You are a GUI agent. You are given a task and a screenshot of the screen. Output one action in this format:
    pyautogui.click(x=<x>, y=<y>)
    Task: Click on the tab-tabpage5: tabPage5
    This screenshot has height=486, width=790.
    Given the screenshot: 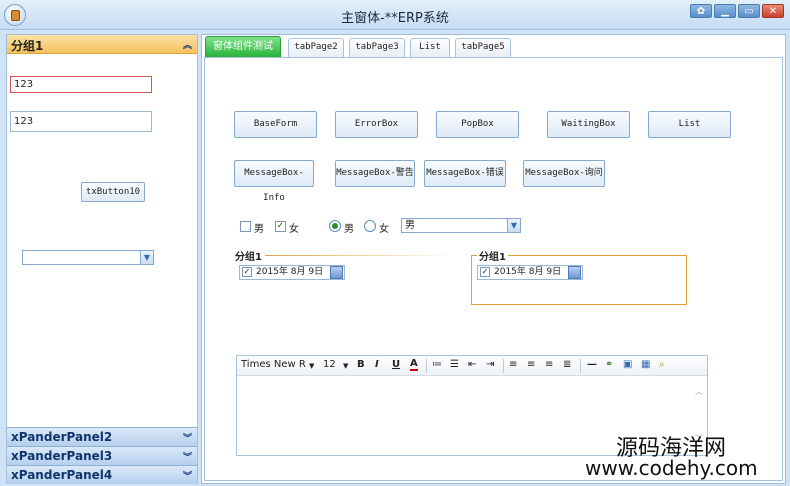 What is the action you would take?
    pyautogui.click(x=483, y=47)
    